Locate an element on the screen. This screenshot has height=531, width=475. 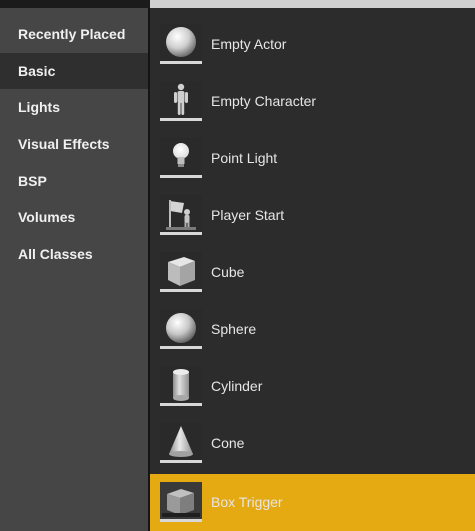
list-item-cube: Cube is located at coordinates (312, 272).